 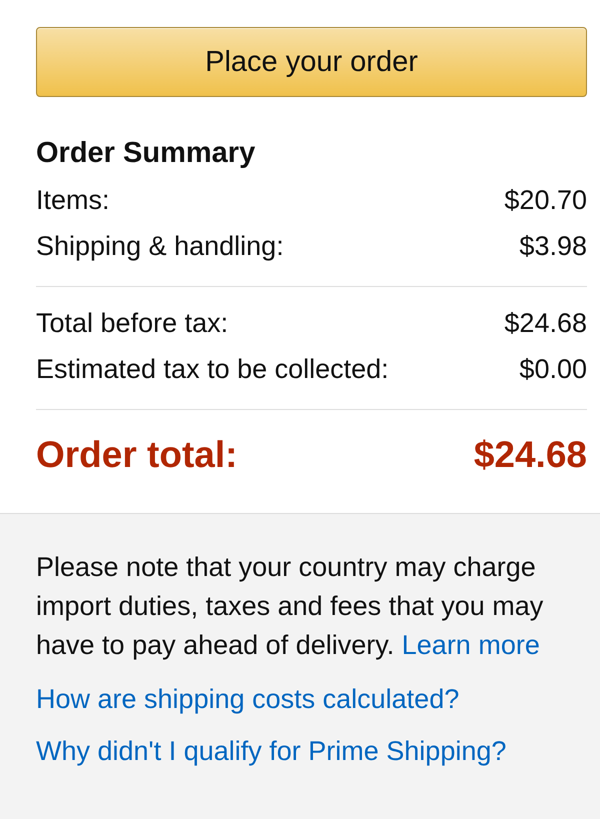 What do you see at coordinates (553, 246) in the screenshot?
I see `summary-amount: $3.98` at bounding box center [553, 246].